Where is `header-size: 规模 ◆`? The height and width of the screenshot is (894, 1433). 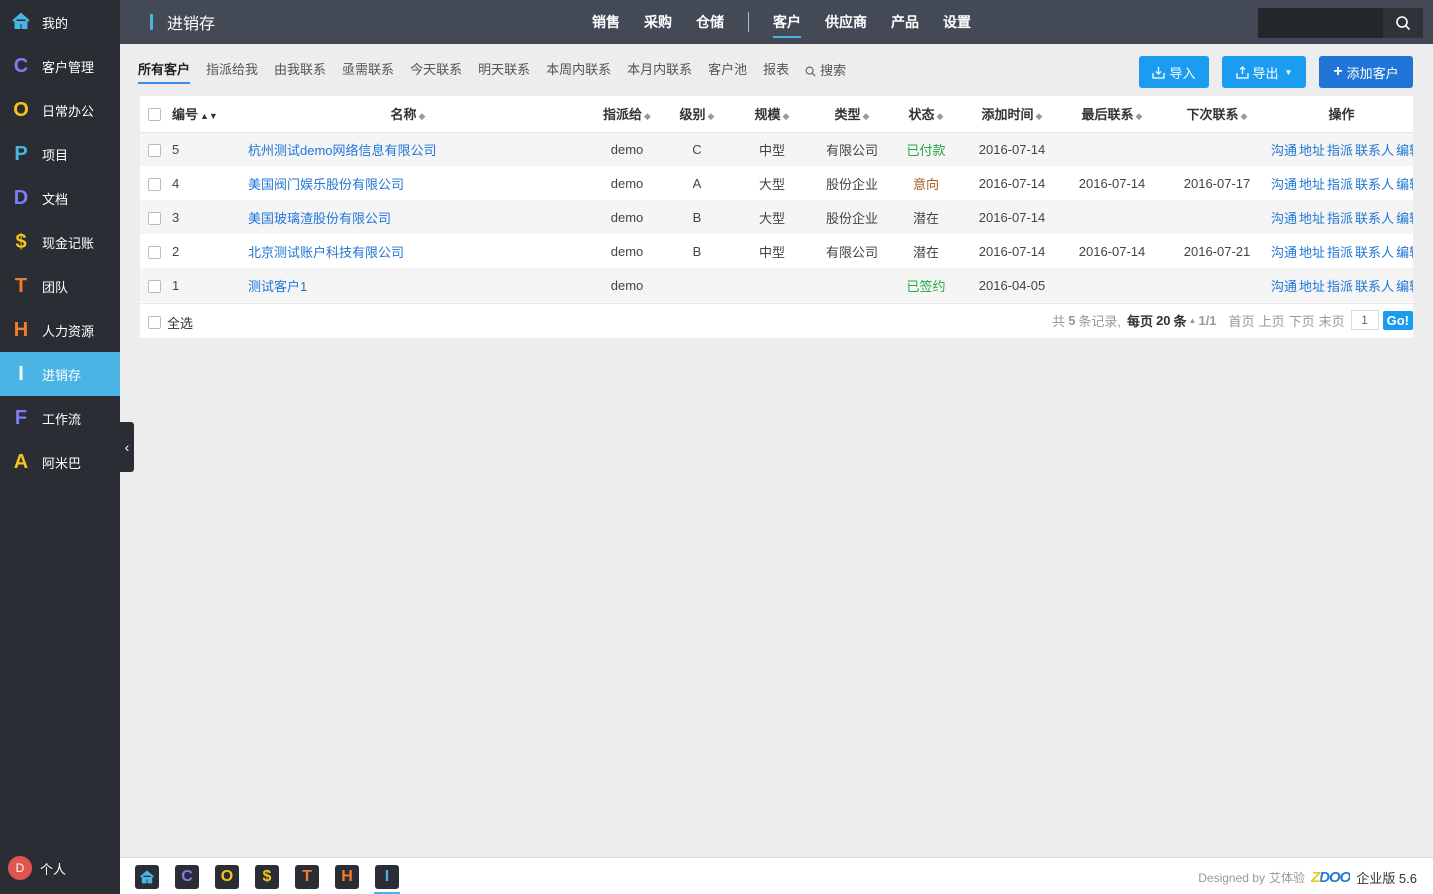
header-size: 规模 ◆ is located at coordinates (772, 114).